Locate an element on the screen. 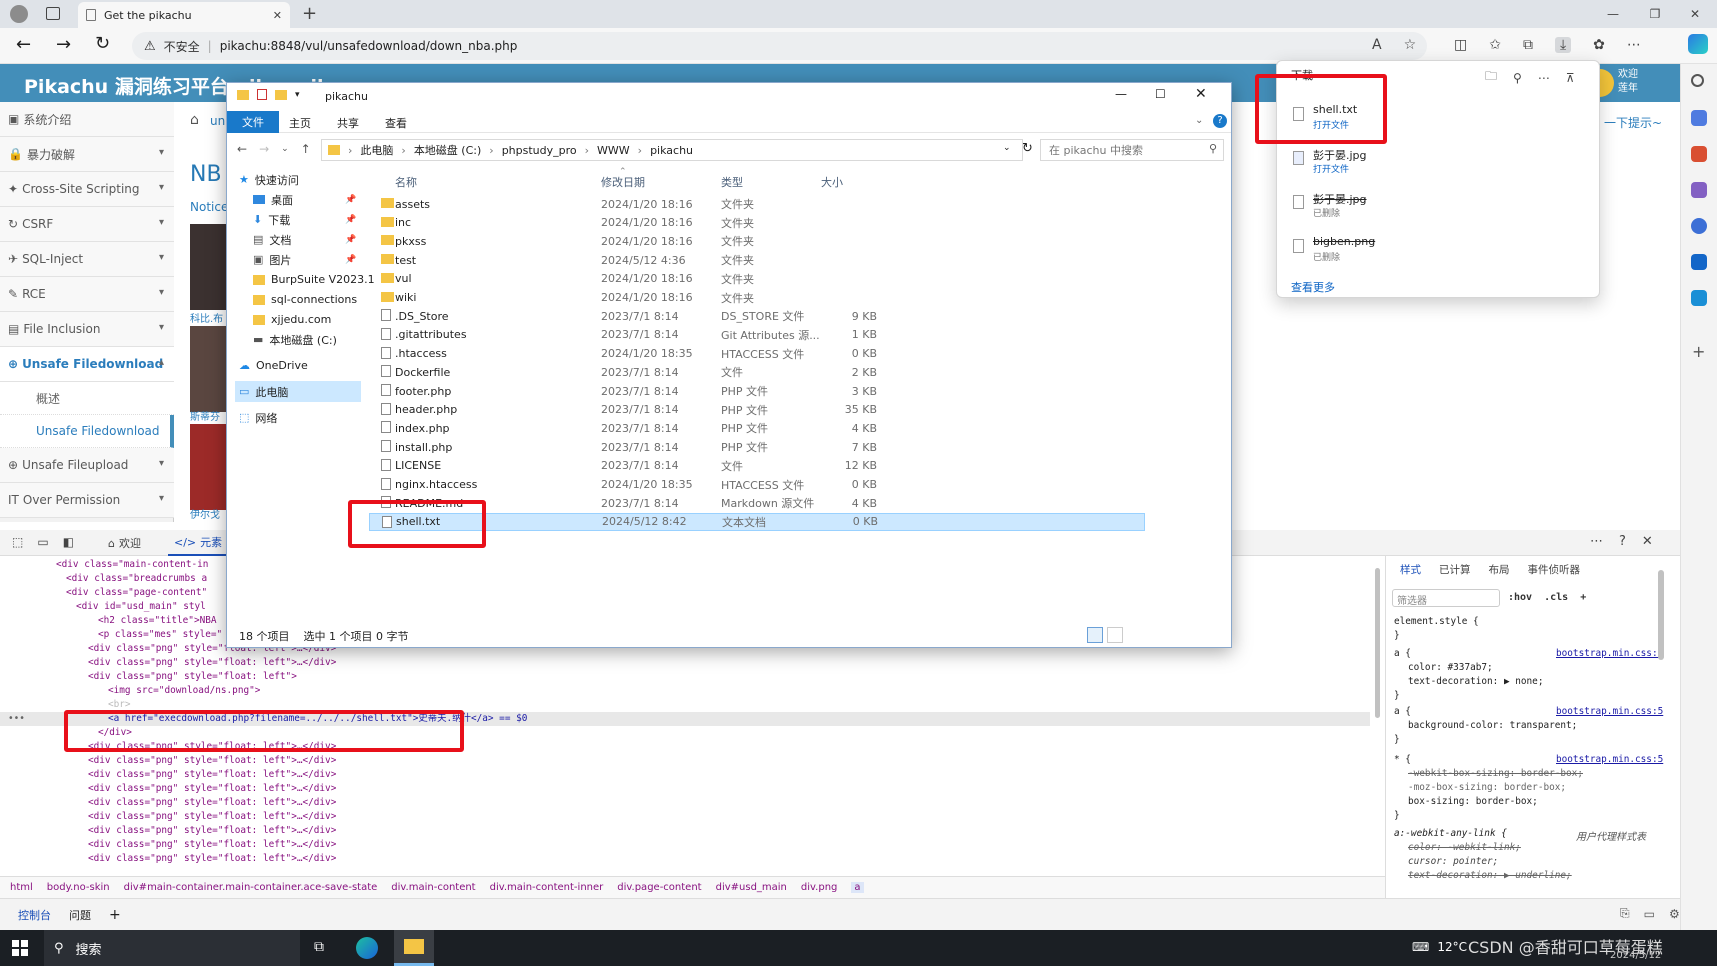 Image resolution: width=1717 pixels, height=966 pixels. people-icon is located at coordinates (1699, 190).